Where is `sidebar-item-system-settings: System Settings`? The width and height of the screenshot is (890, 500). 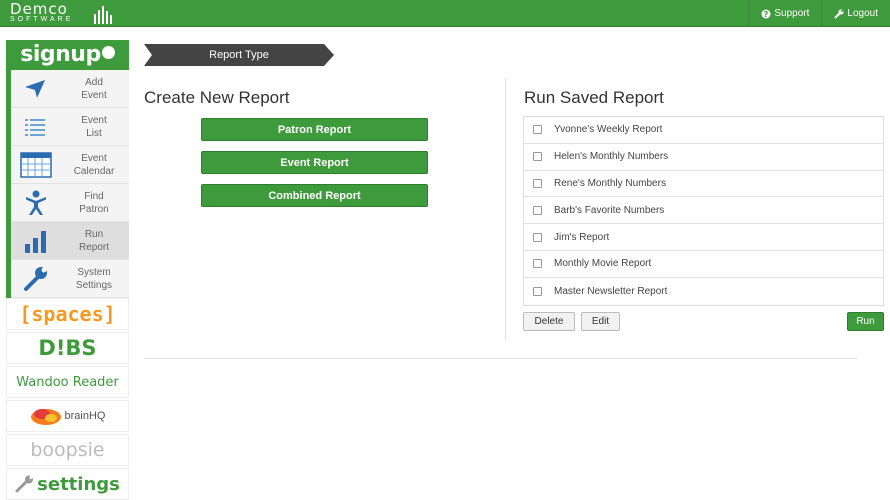 sidebar-item-system-settings: System Settings is located at coordinates (70, 279).